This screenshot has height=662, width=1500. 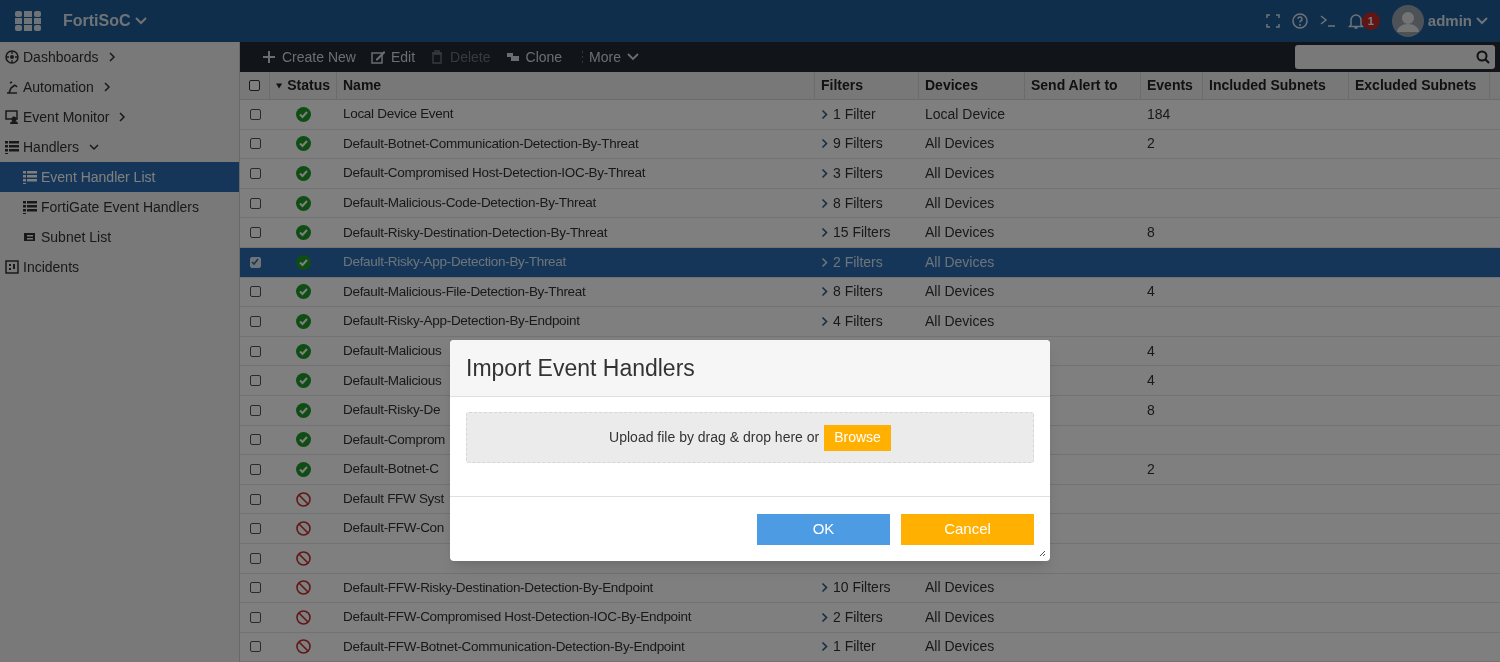 What do you see at coordinates (394, 439) in the screenshot?
I see `handler-name: Default-Comprom` at bounding box center [394, 439].